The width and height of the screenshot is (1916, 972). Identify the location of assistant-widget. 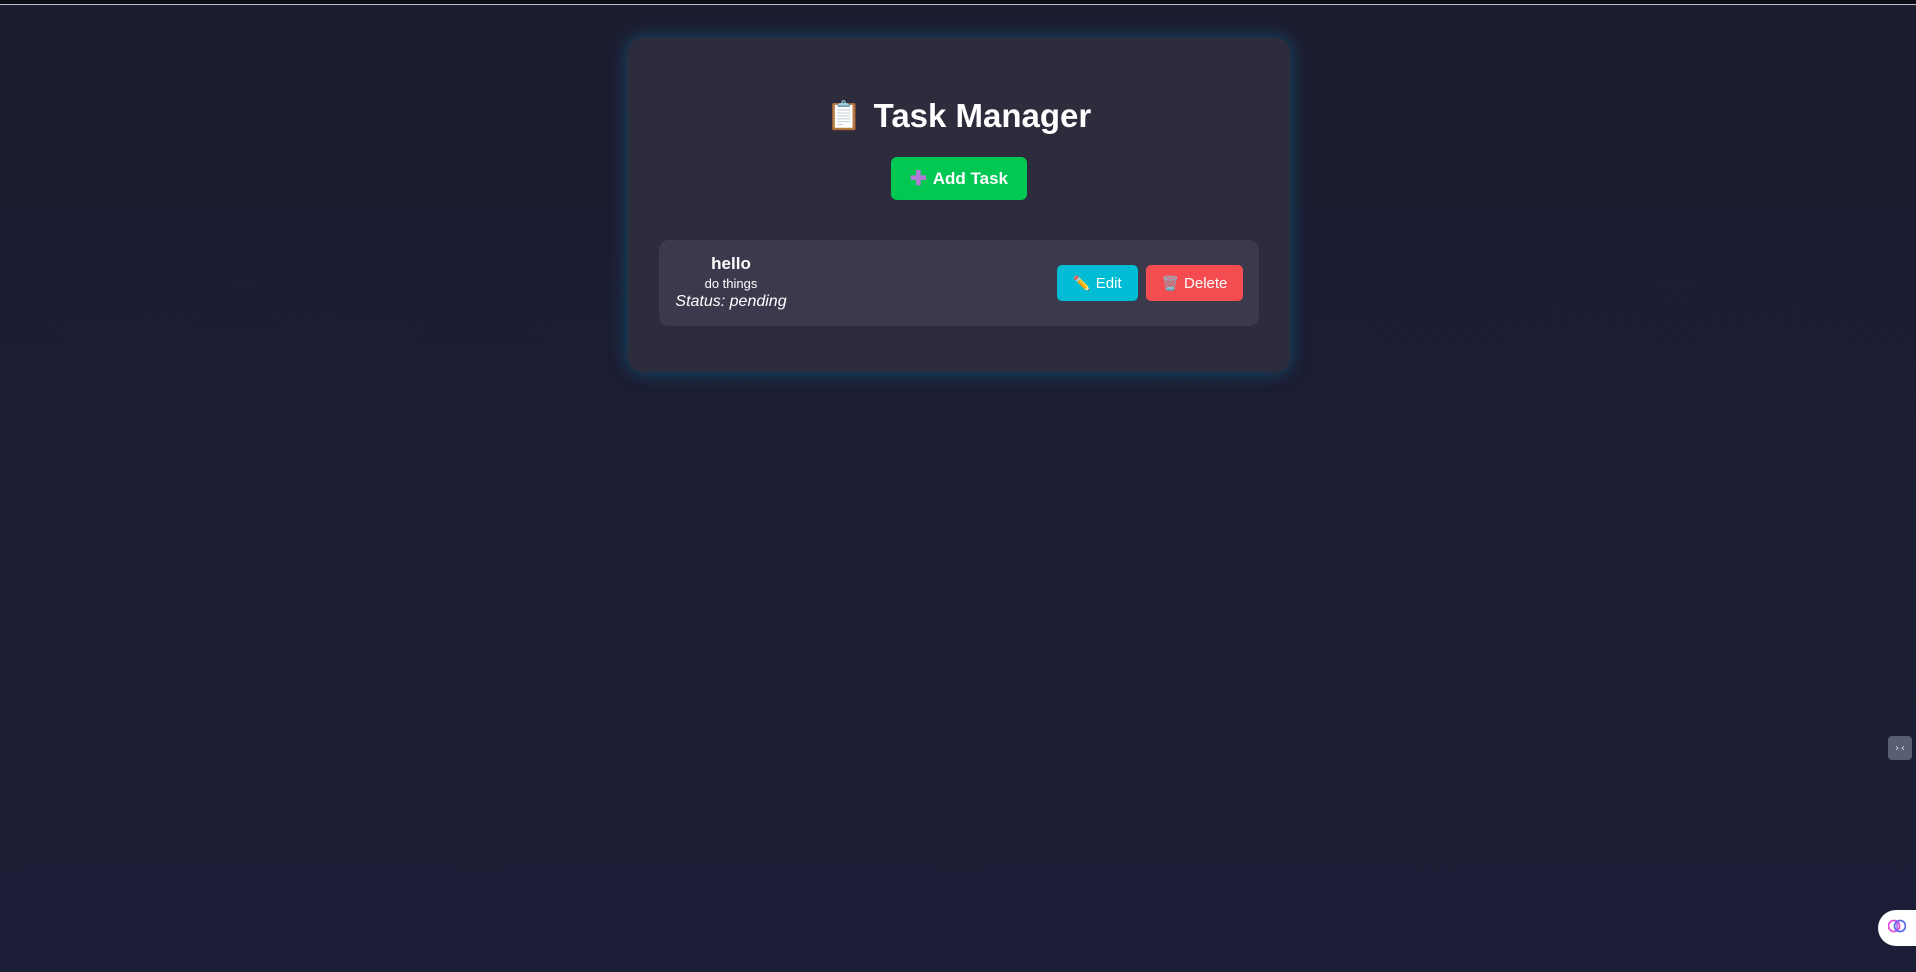
(1897, 928).